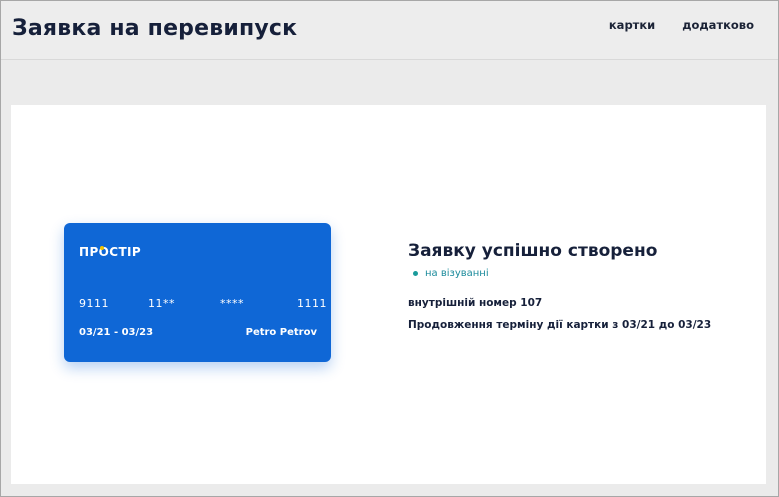 This screenshot has height=497, width=779. What do you see at coordinates (389, 30) in the screenshot?
I see `header: Заявка на перевипуск картки додатково` at bounding box center [389, 30].